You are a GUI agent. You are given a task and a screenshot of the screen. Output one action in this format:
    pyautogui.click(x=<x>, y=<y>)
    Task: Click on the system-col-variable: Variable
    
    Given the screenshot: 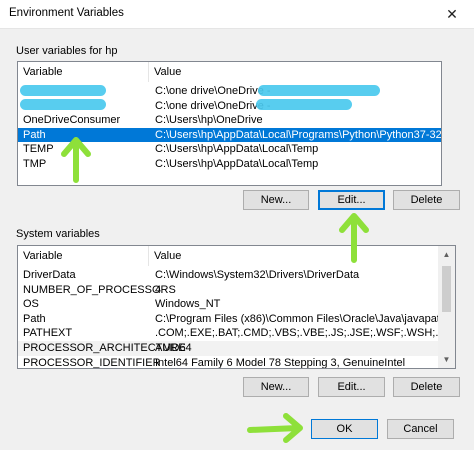 What is the action you would take?
    pyautogui.click(x=83, y=256)
    